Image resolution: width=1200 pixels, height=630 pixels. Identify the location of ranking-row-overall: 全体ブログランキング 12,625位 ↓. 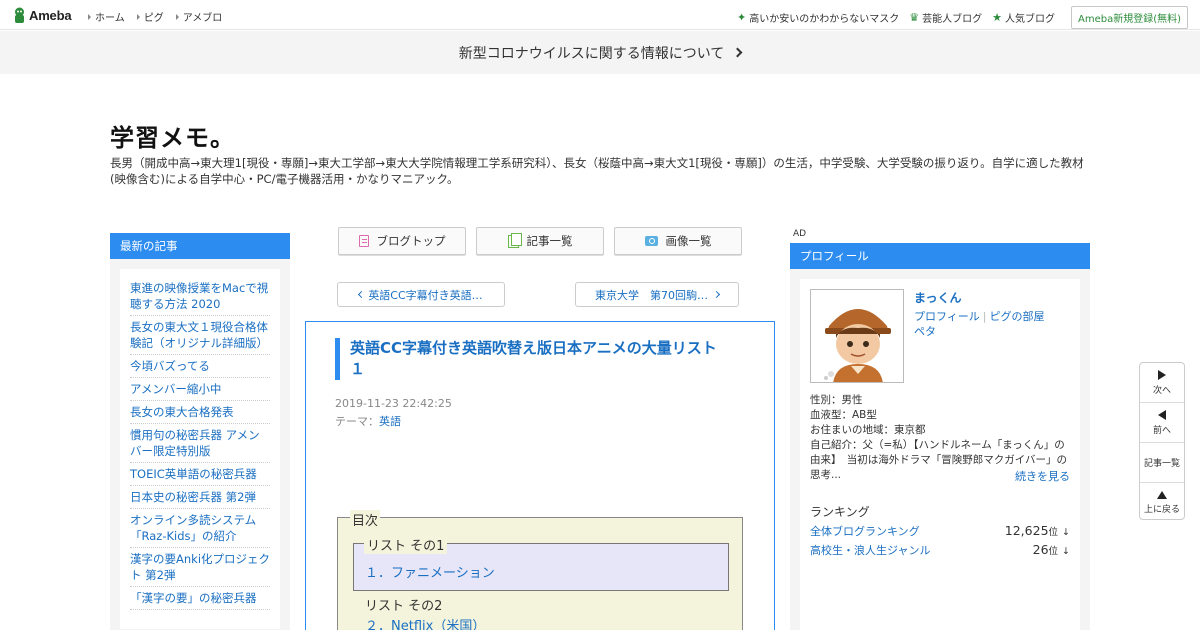
(940, 531).